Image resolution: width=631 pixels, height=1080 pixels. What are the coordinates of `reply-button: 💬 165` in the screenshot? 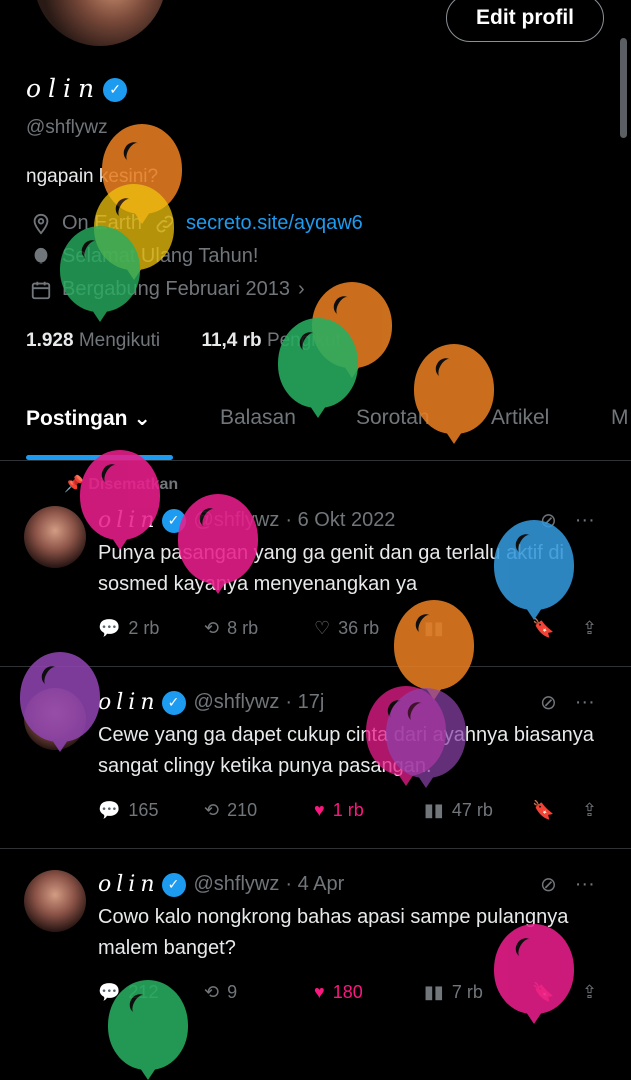 It's located at (128, 810).